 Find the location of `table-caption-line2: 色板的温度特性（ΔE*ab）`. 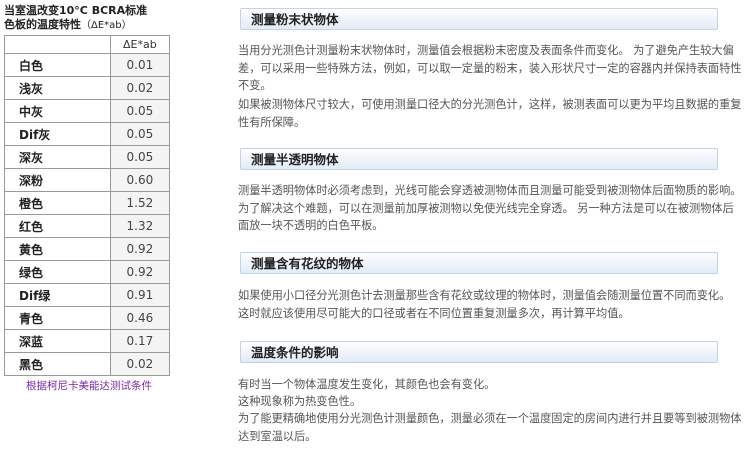

table-caption-line2: 色板的温度特性（ΔE*ab） is located at coordinates (89, 25).